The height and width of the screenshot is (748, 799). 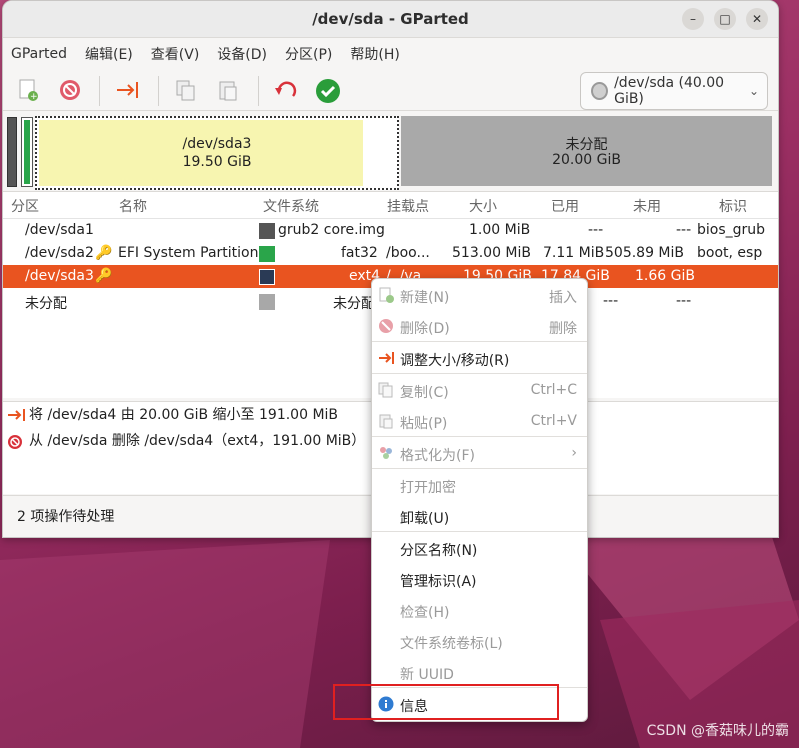 I want to click on cell-filesystem: grub2 core.img, so click(x=331, y=230).